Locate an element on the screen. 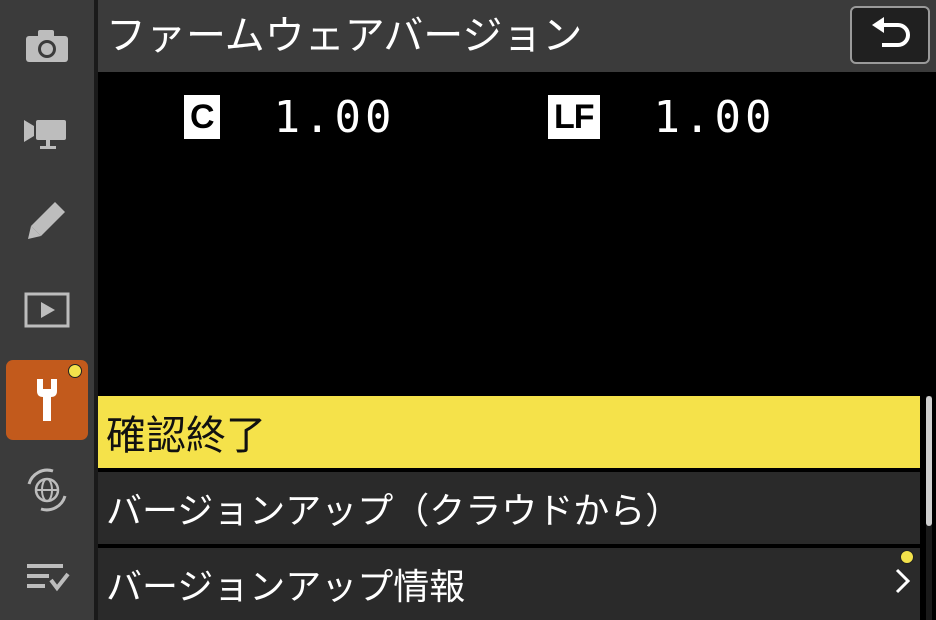 Image resolution: width=936 pixels, height=620 pixels. firmware-c-version: 1.00 is located at coordinates (334, 117).